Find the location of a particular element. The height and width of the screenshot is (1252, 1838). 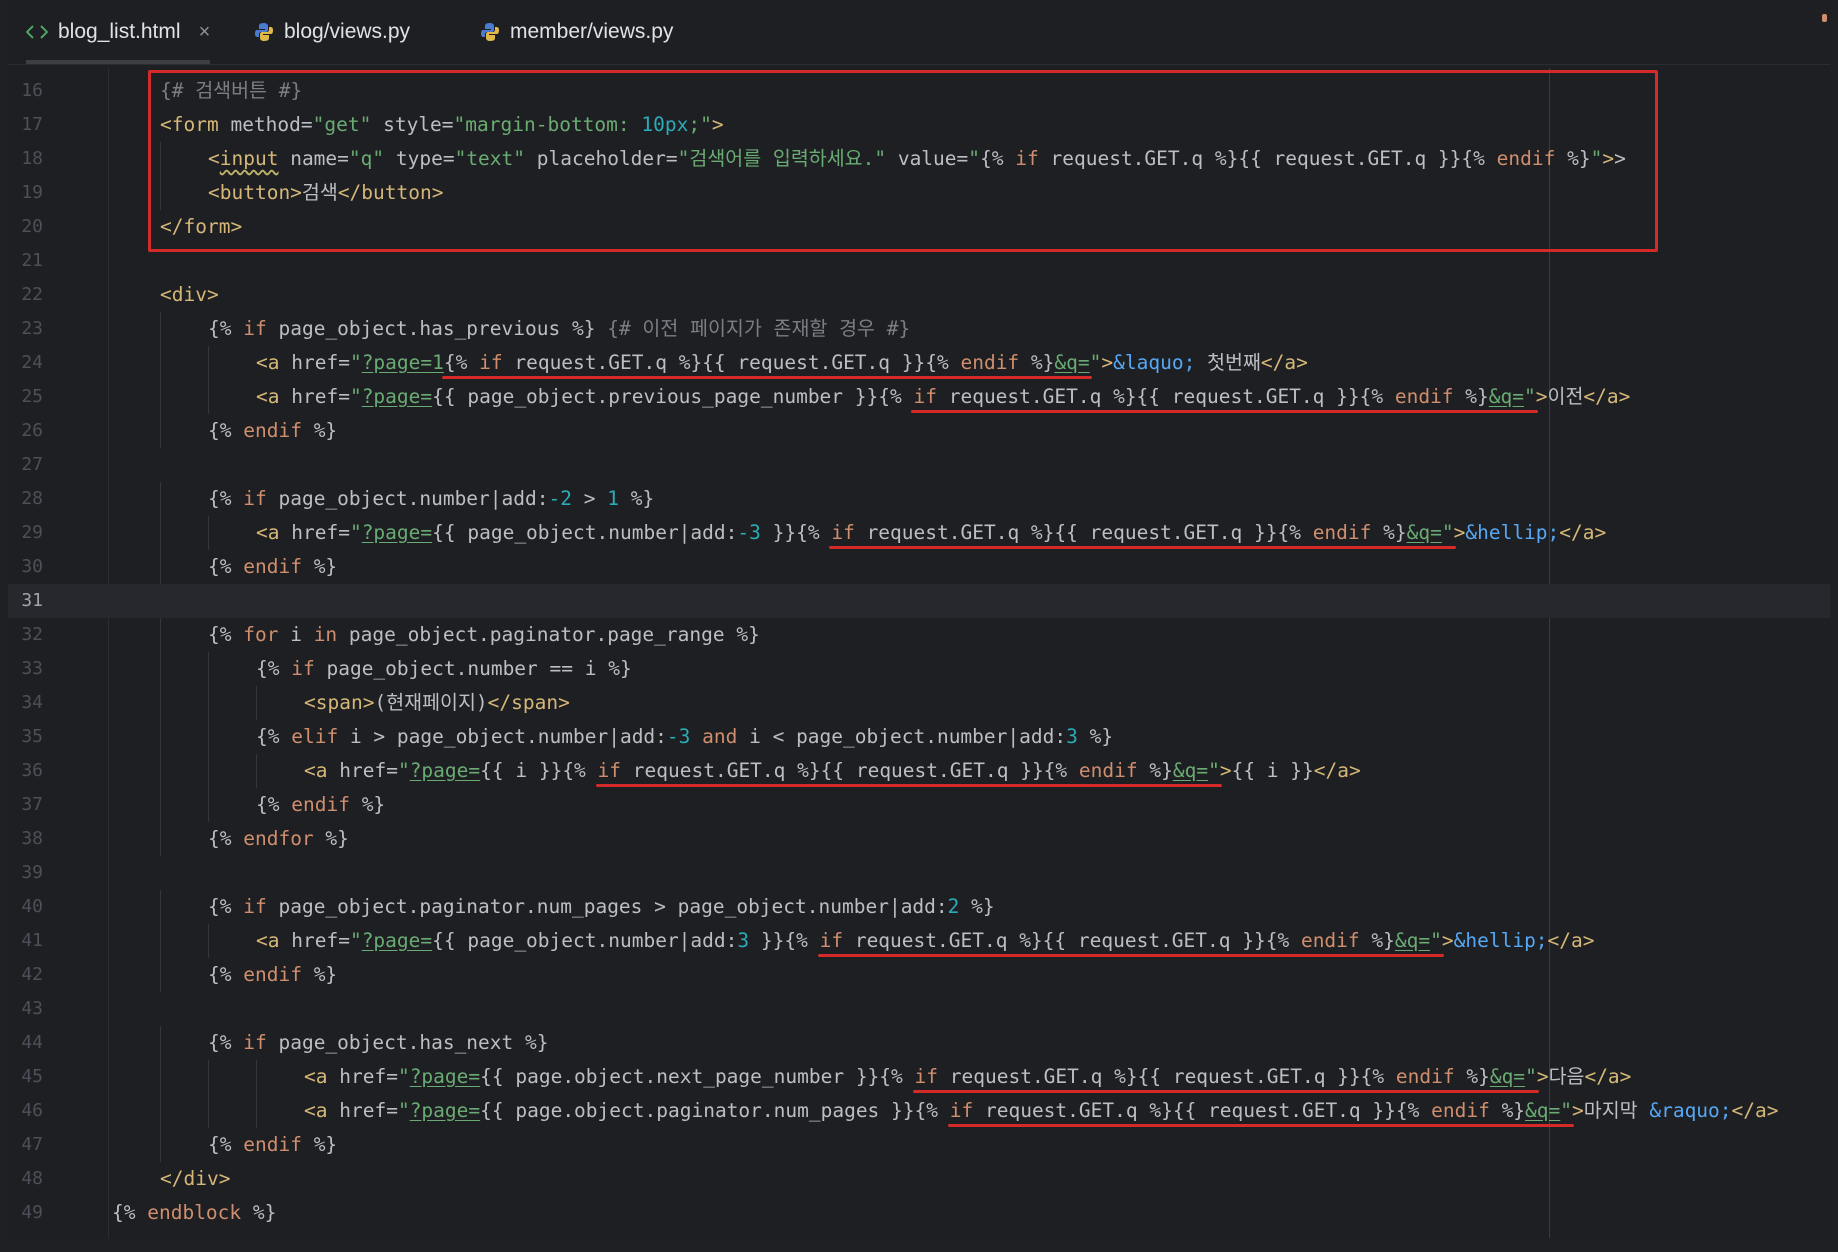

line-number: 49 is located at coordinates (25, 1213).